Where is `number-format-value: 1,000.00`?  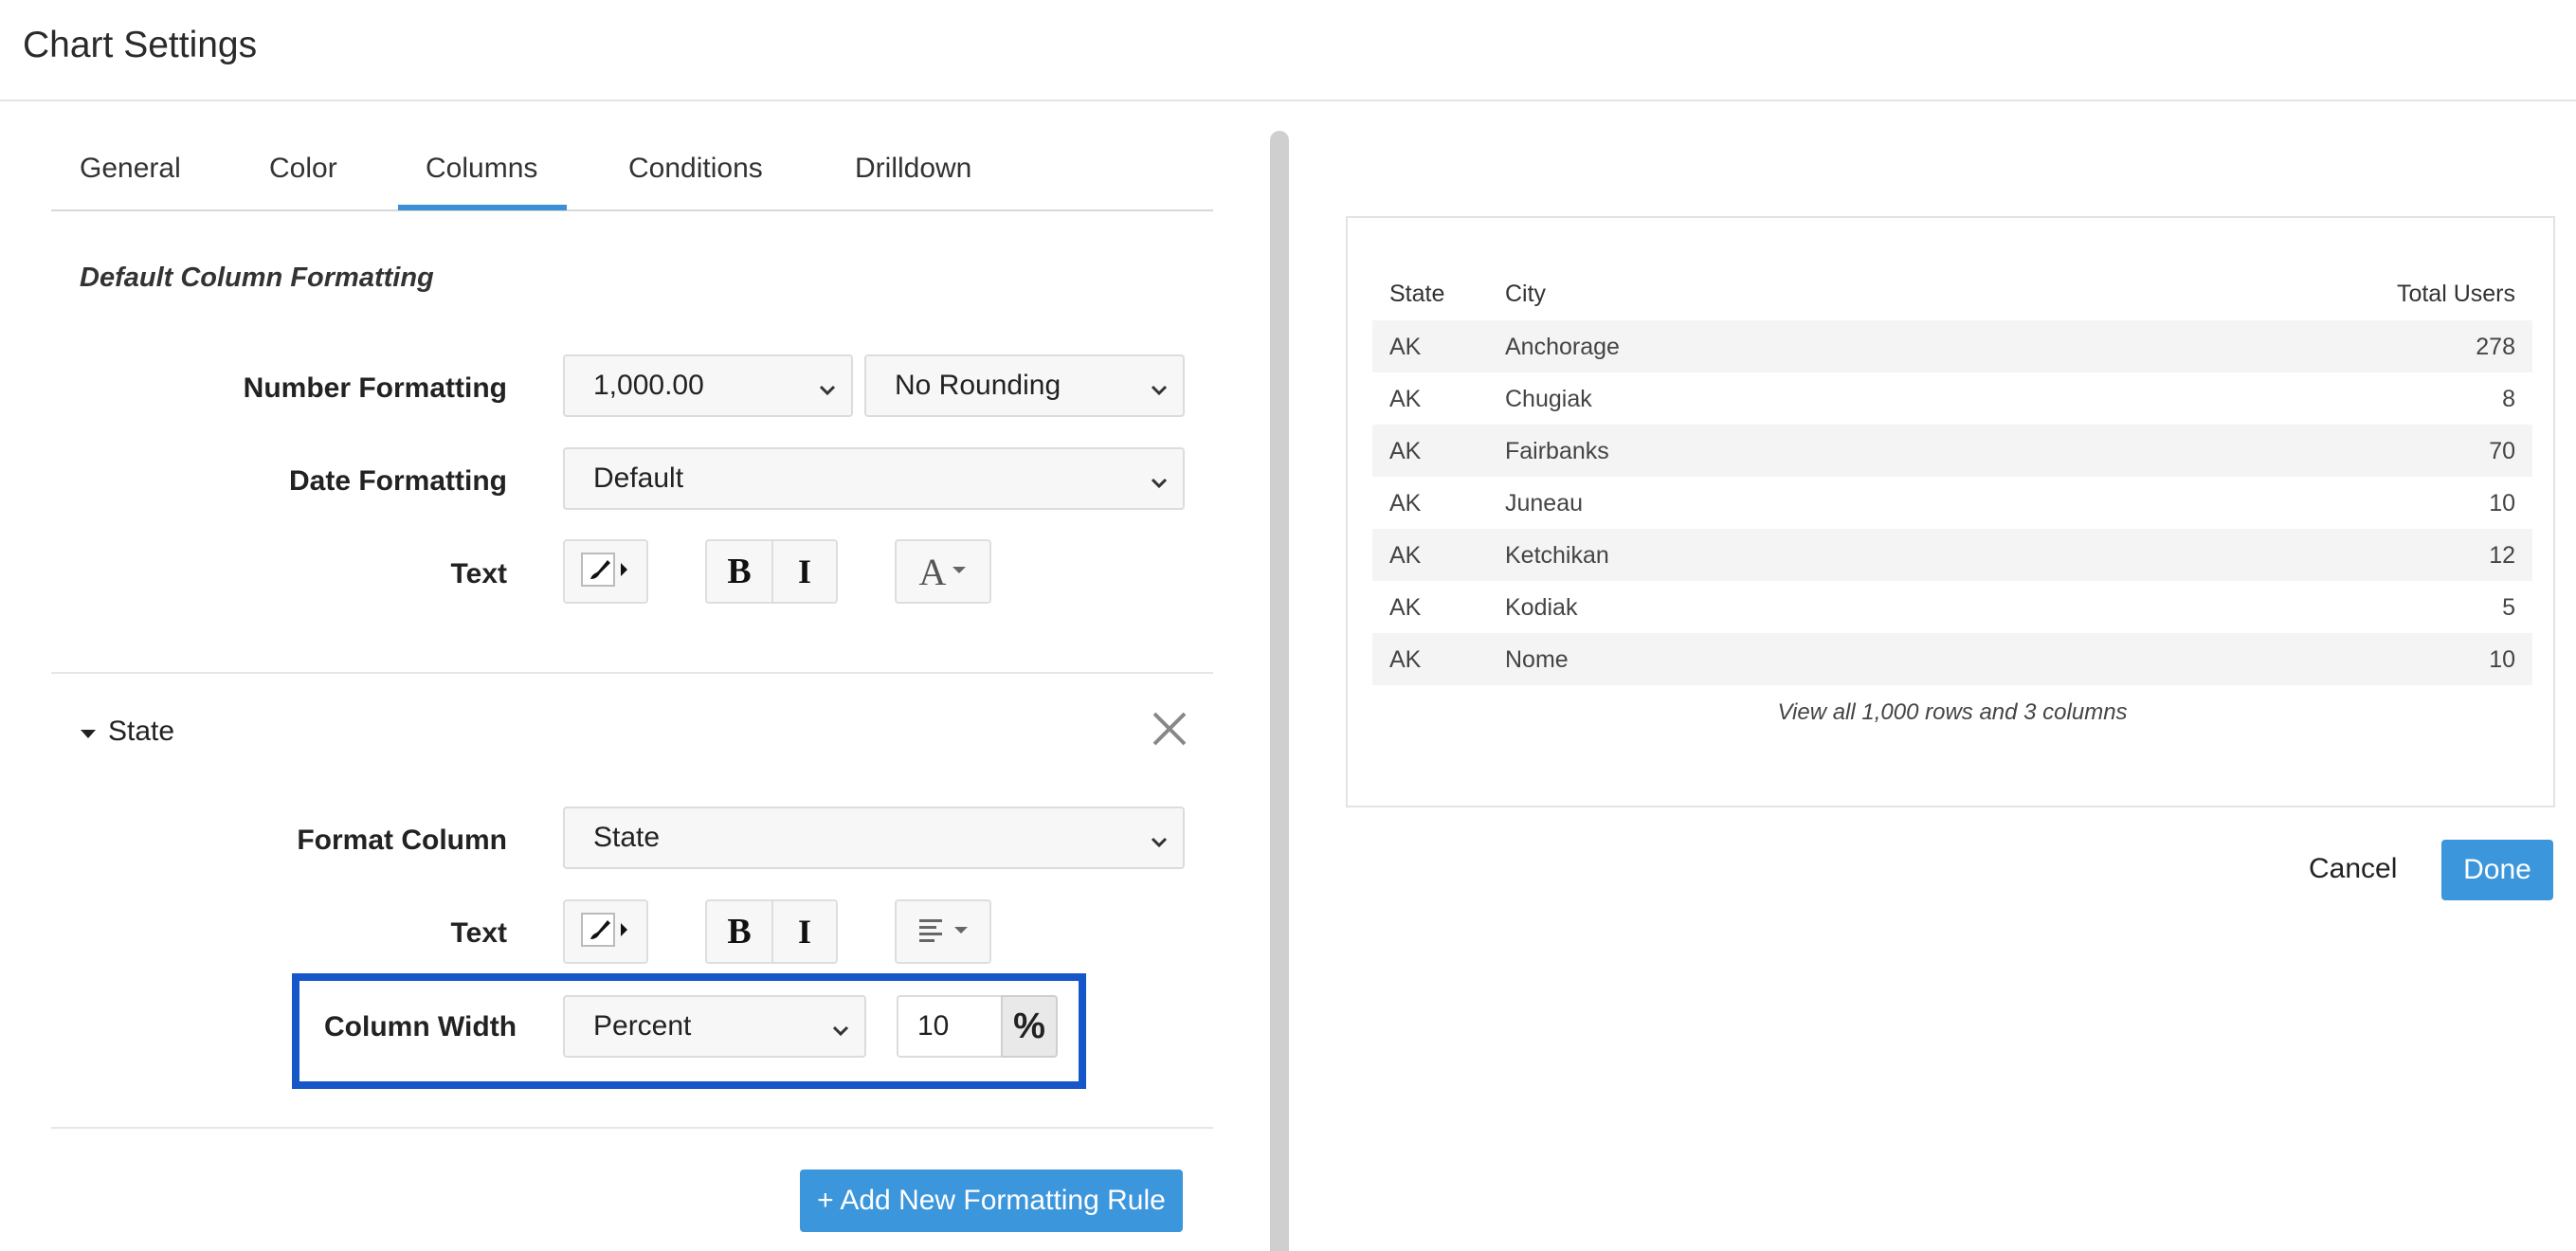 number-format-value: 1,000.00 is located at coordinates (648, 386).